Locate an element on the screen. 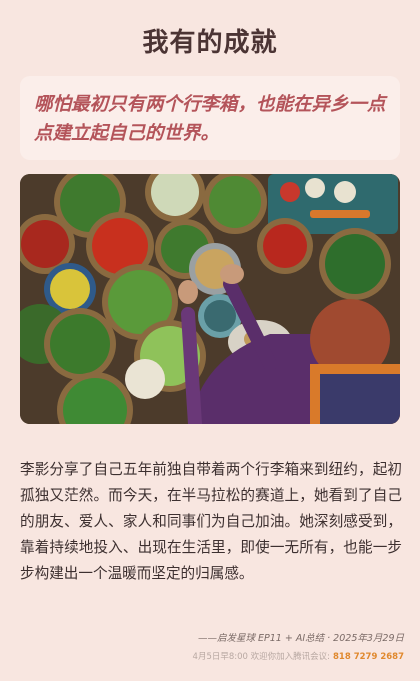  quote-text: 哪怕最初只有两个行李箱，也能在异乡一点点建立起自己的世界。 is located at coordinates (210, 119).